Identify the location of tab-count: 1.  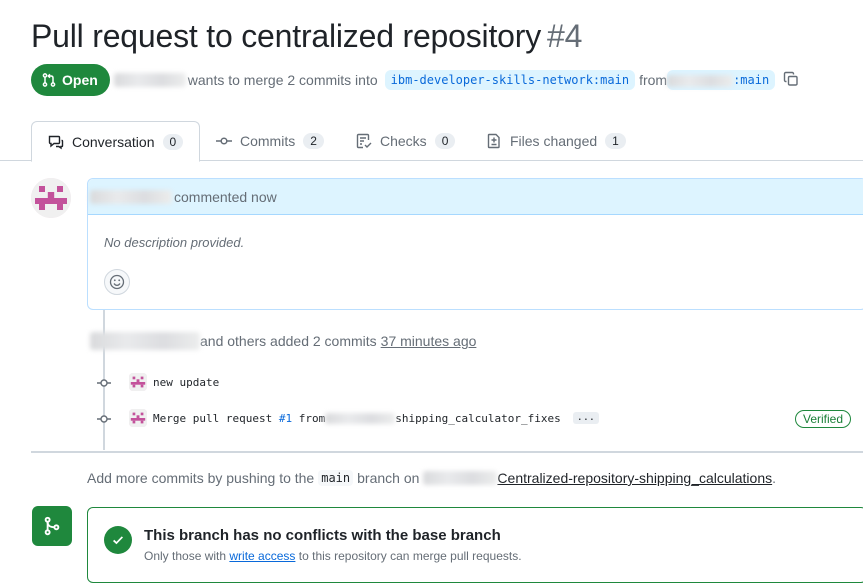
(615, 141).